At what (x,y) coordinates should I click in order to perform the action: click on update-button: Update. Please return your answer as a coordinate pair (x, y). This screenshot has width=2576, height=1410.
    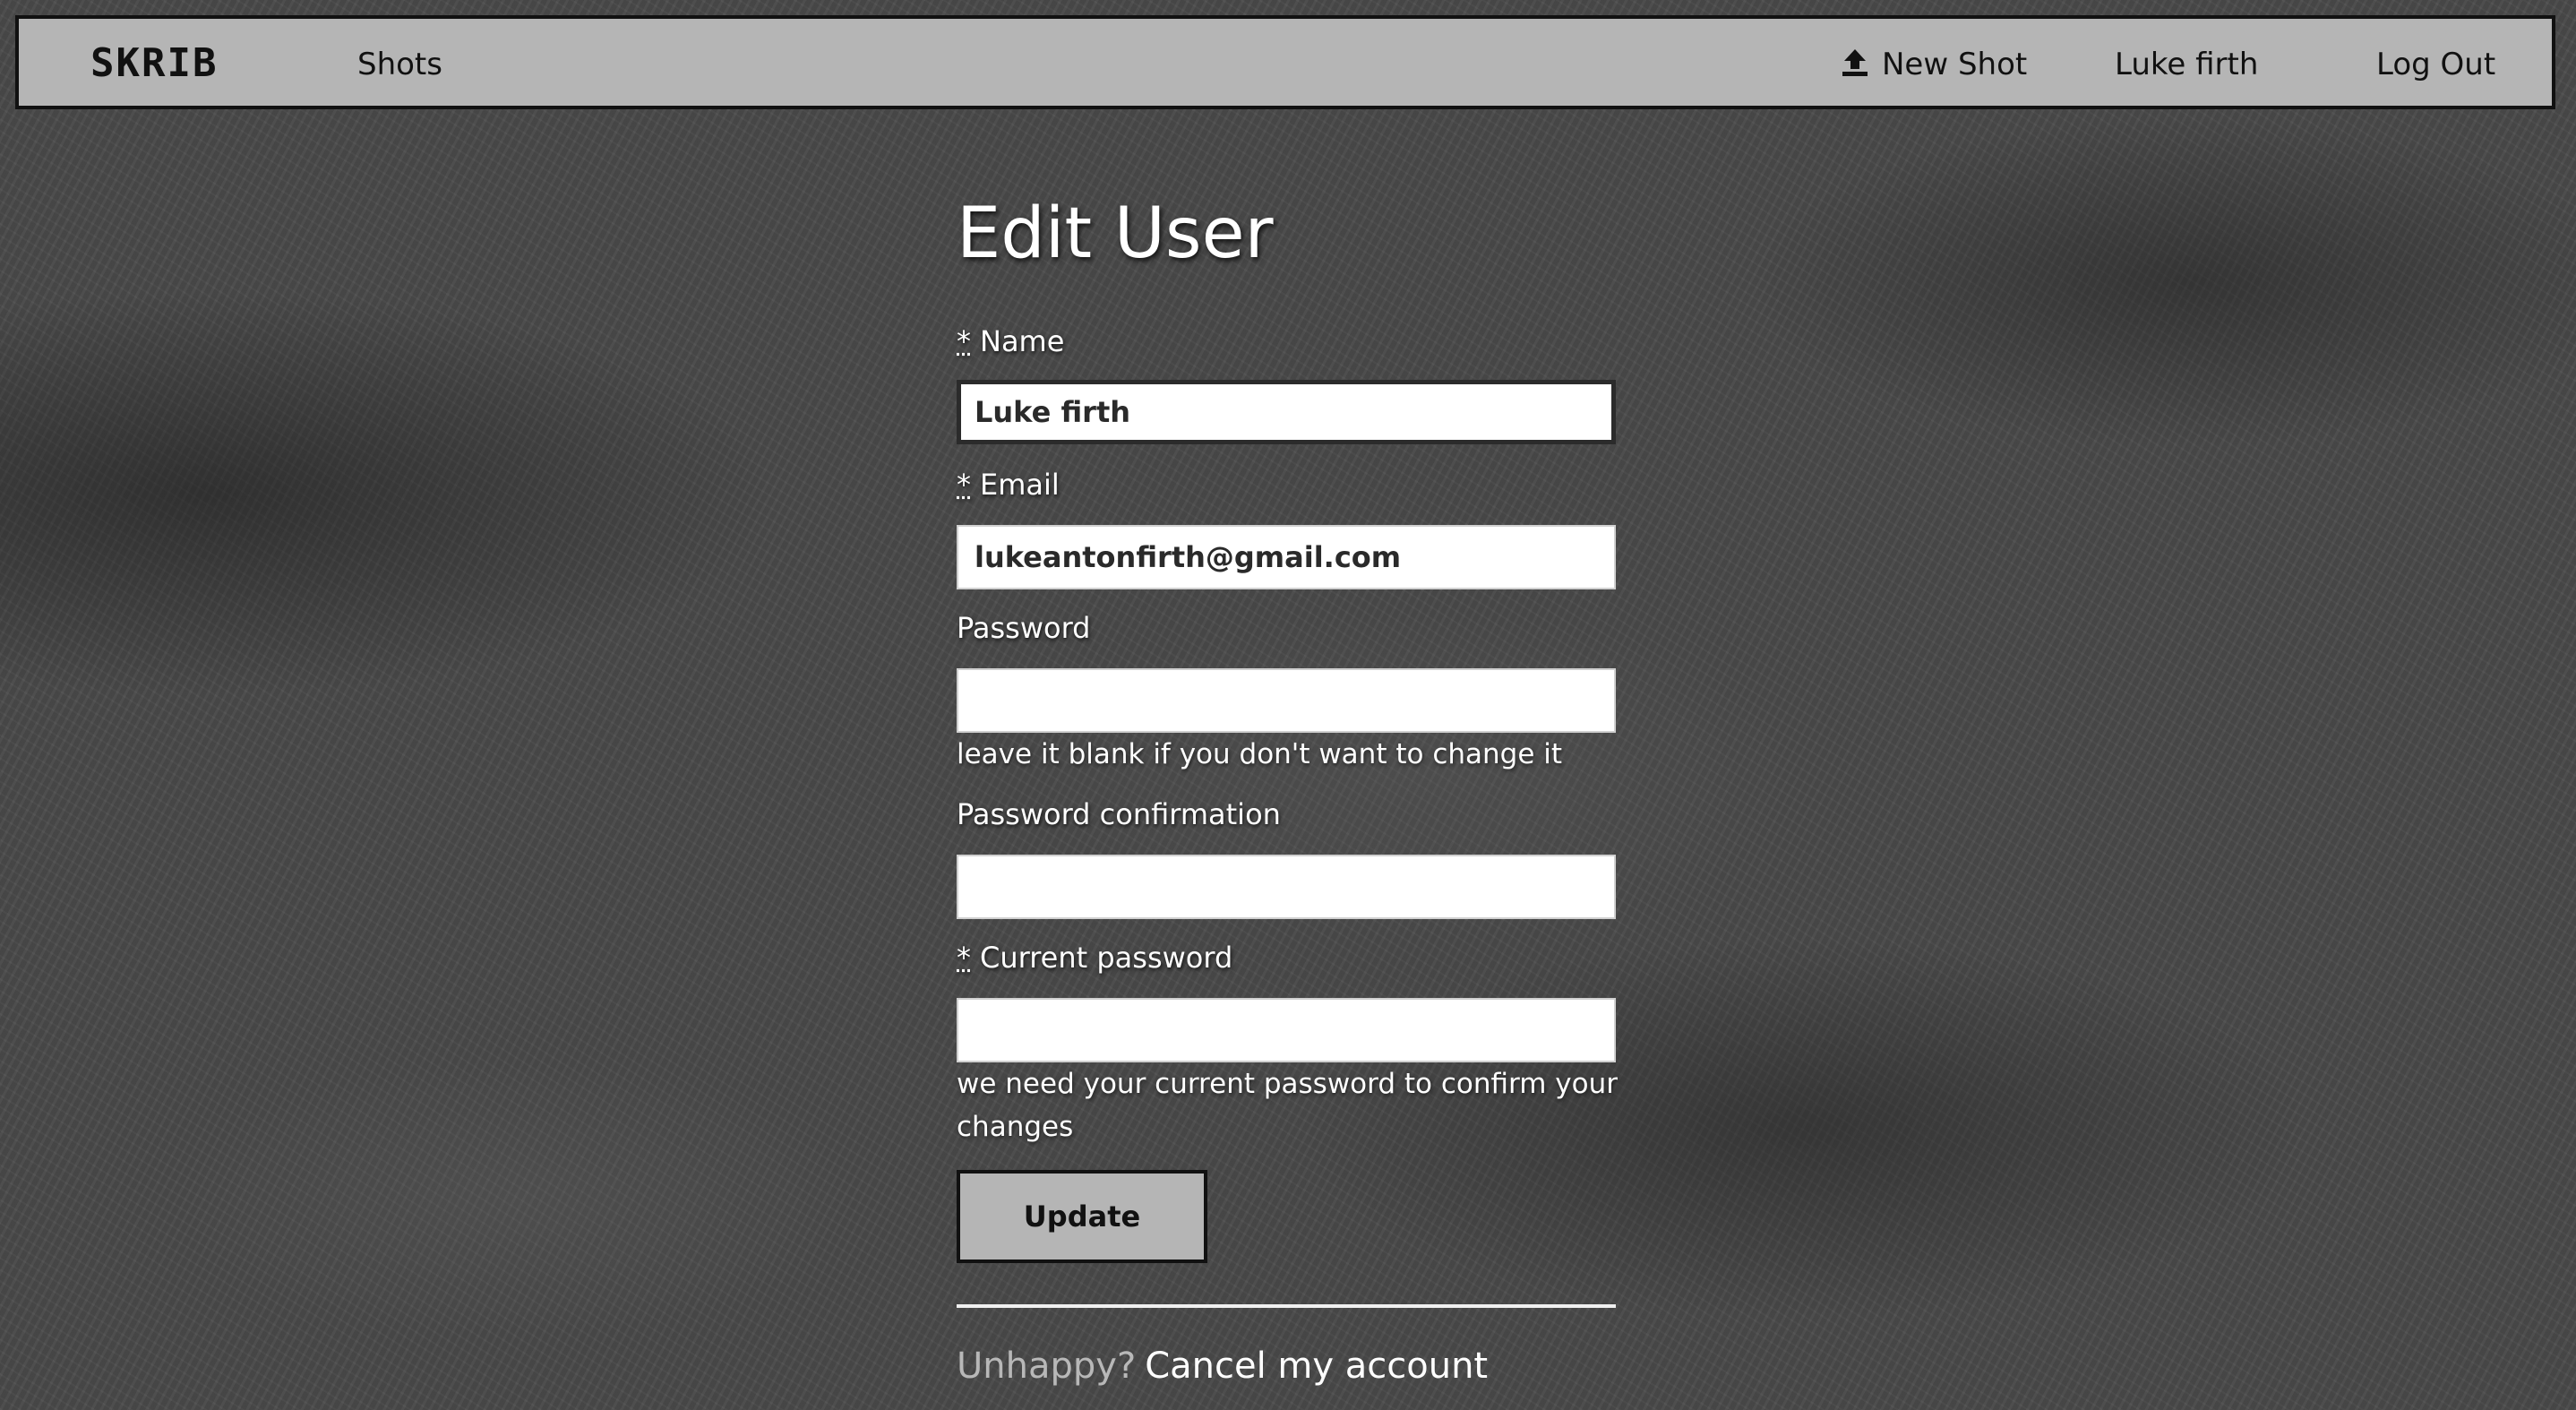
    Looking at the image, I should click on (1082, 1216).